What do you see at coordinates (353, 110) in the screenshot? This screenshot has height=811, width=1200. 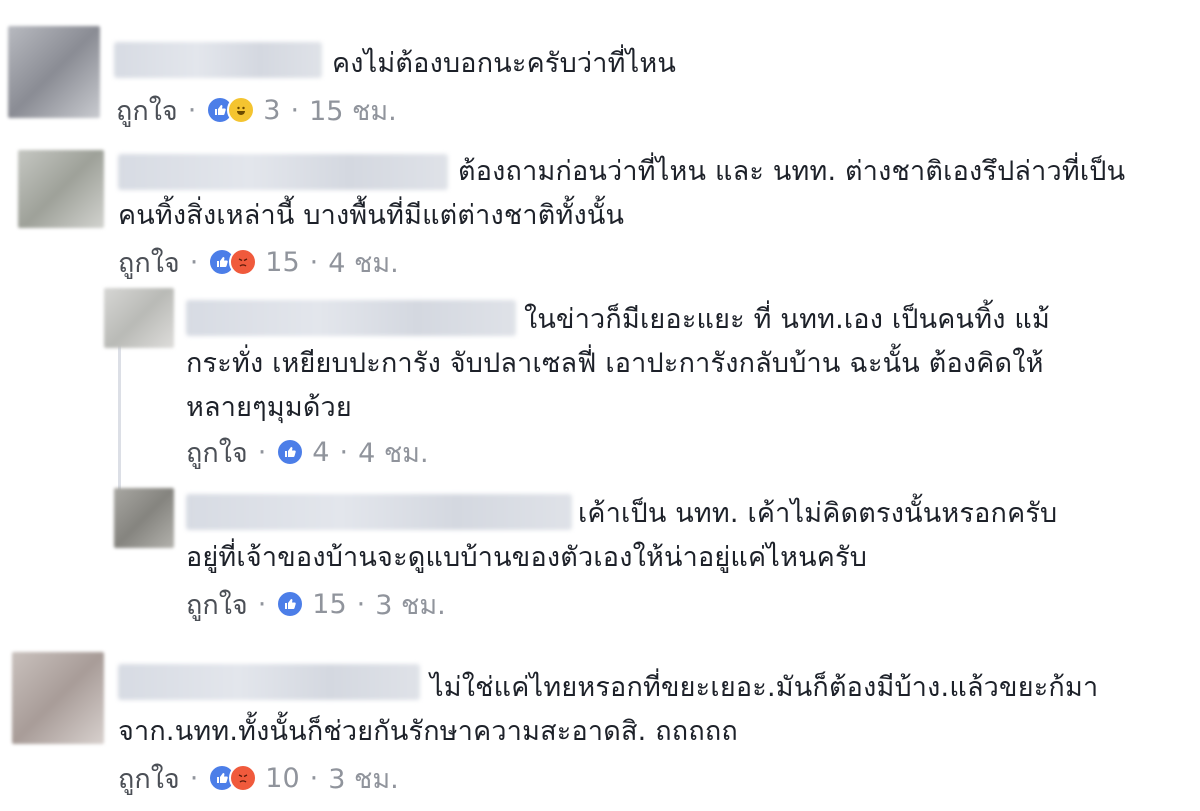 I see `timestamp: 15 ชม.` at bounding box center [353, 110].